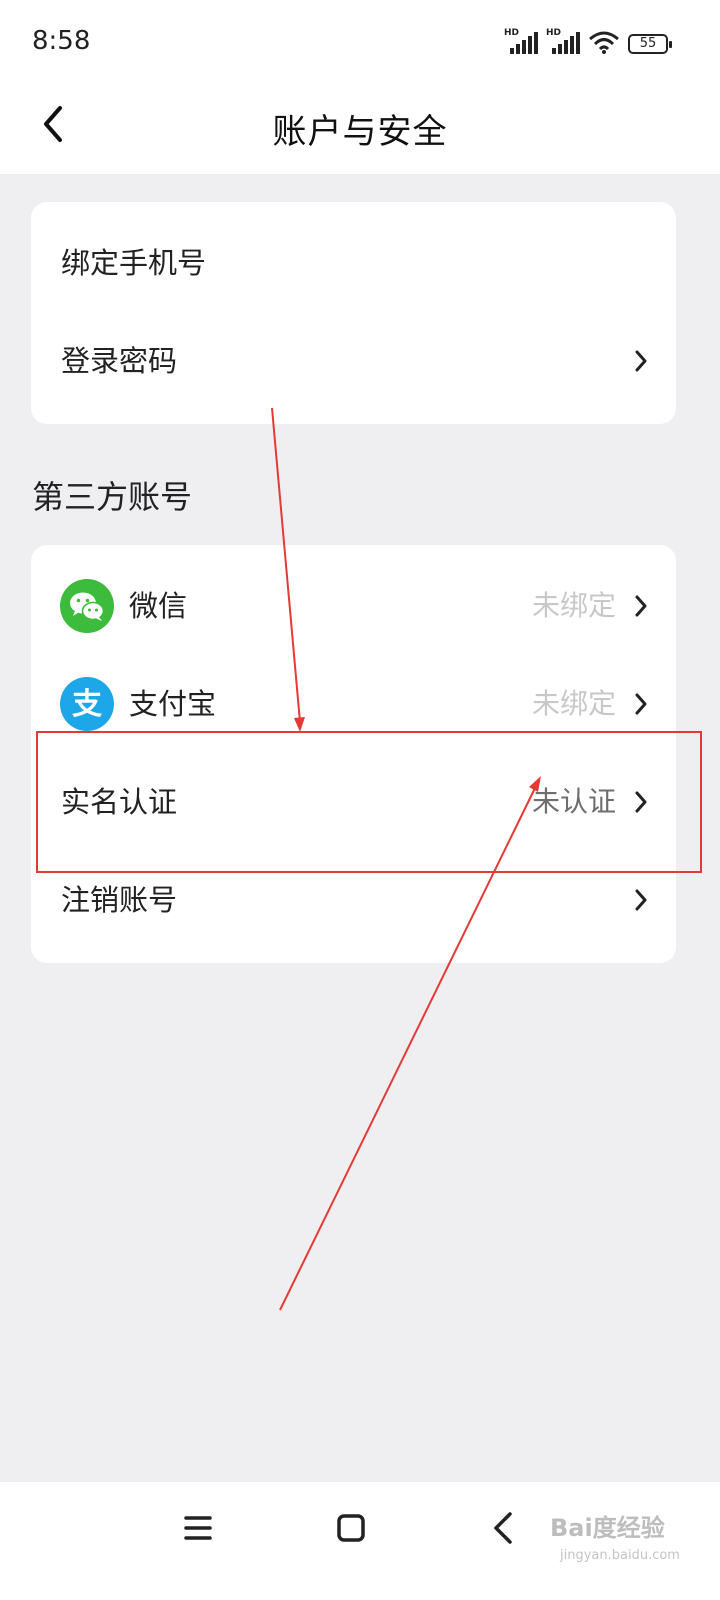  I want to click on alipay-icon: 支, so click(87, 704).